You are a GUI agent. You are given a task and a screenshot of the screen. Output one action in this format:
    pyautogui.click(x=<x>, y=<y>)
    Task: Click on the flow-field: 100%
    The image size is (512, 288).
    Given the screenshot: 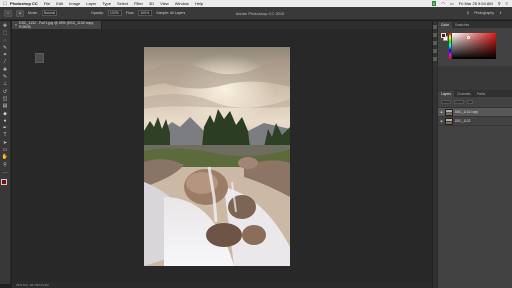 What is the action you would take?
    pyautogui.click(x=145, y=13)
    